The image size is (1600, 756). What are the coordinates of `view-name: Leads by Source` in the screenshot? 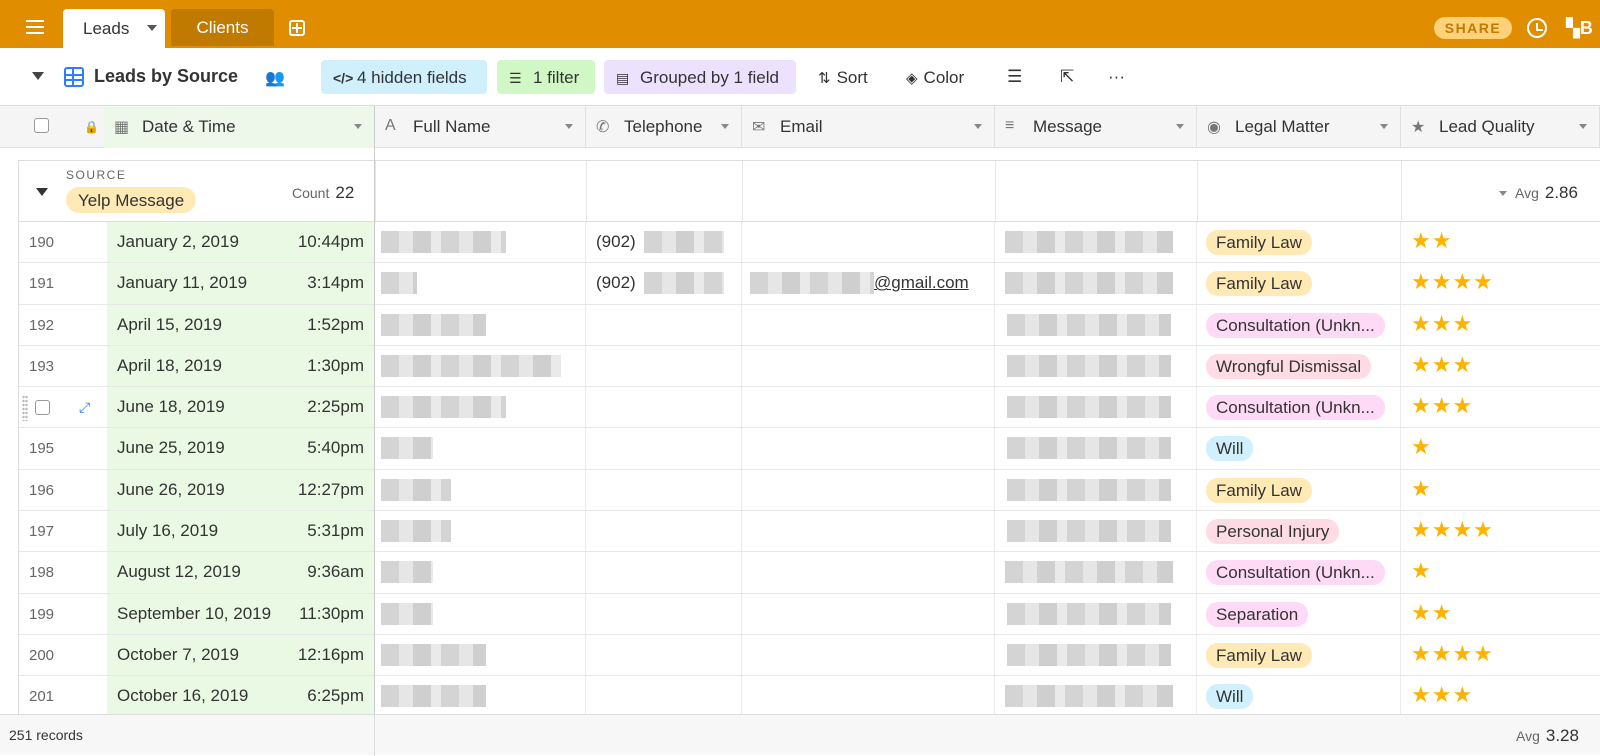 It's located at (166, 76).